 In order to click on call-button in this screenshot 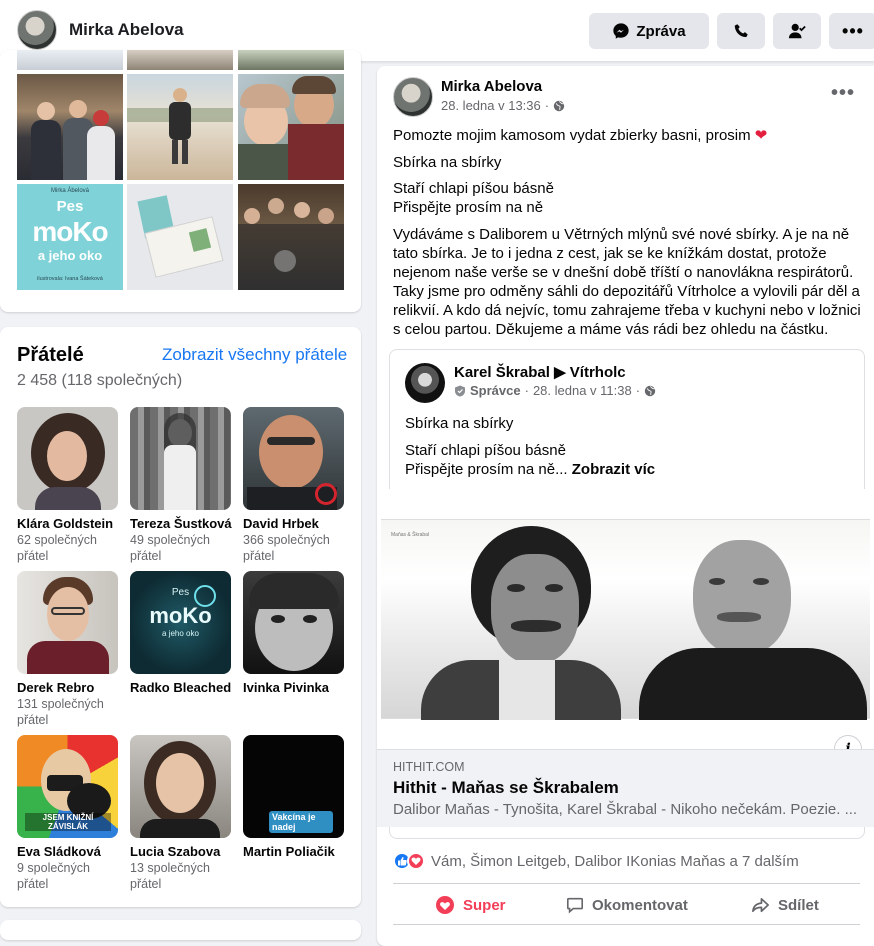, I will do `click(741, 31)`.